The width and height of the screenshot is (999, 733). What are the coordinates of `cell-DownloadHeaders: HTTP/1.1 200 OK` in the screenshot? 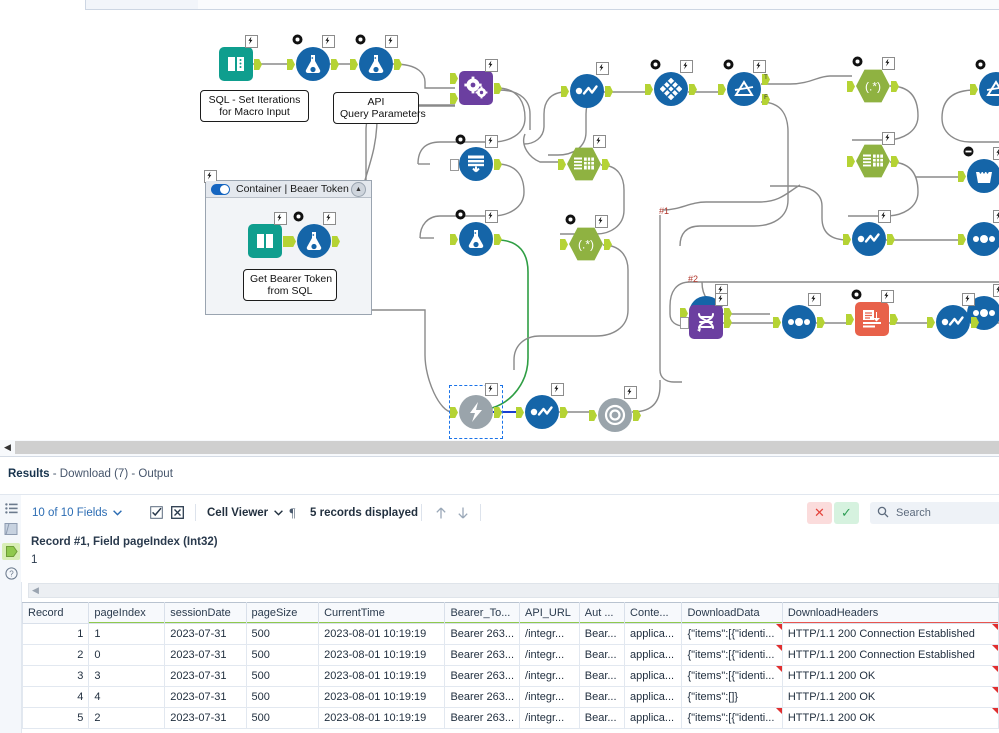 It's located at (890, 718).